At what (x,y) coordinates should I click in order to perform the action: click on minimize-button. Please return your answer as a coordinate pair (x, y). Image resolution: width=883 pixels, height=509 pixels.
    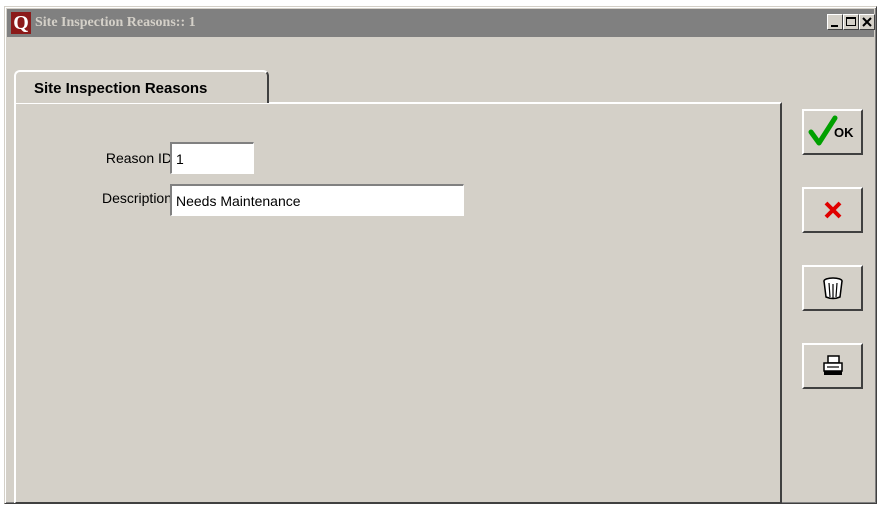
    Looking at the image, I should click on (835, 22).